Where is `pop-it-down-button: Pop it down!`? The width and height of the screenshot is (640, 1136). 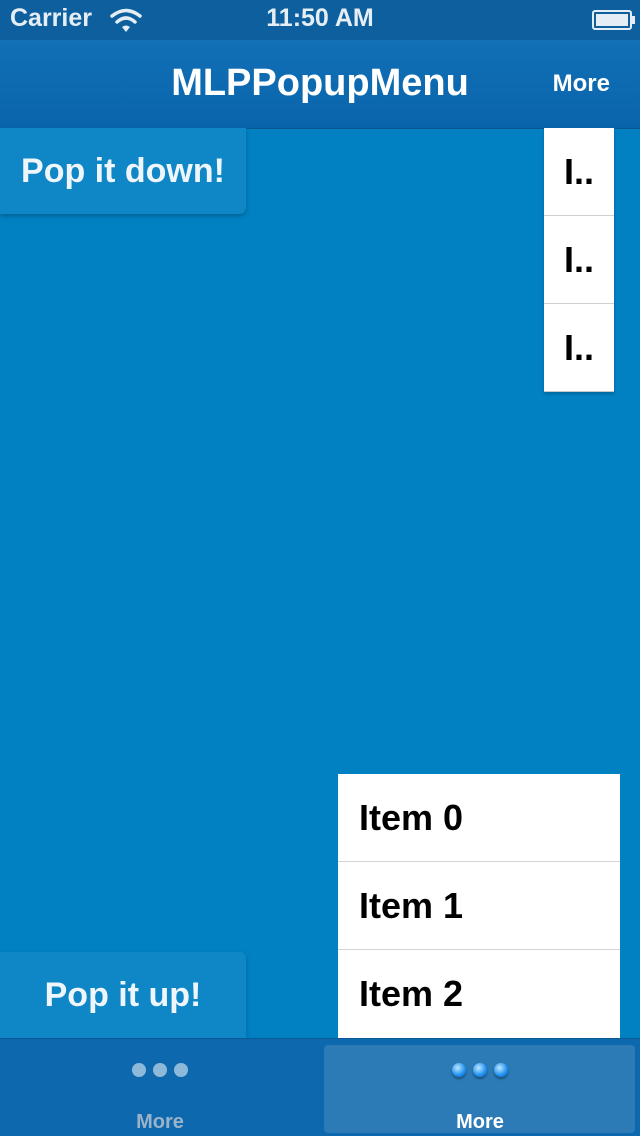 pop-it-down-button: Pop it down! is located at coordinates (123, 171).